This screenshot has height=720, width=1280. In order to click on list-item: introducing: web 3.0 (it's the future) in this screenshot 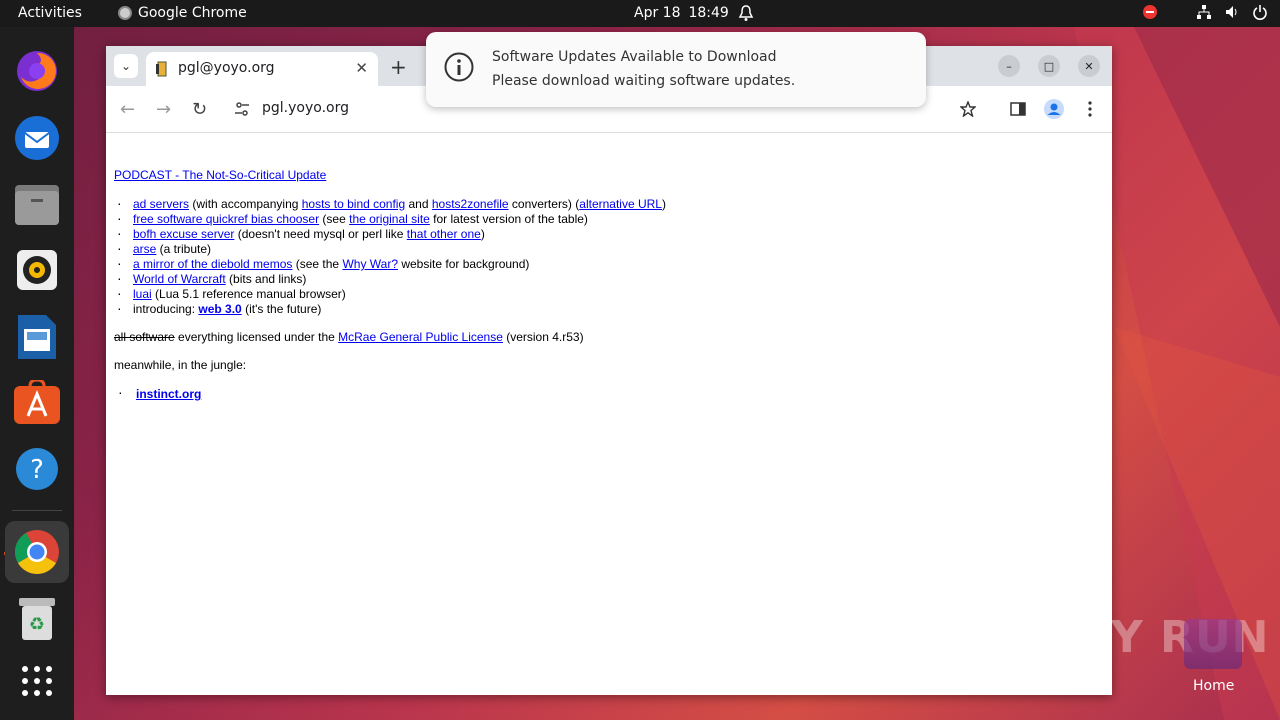, I will do `click(390, 309)`.